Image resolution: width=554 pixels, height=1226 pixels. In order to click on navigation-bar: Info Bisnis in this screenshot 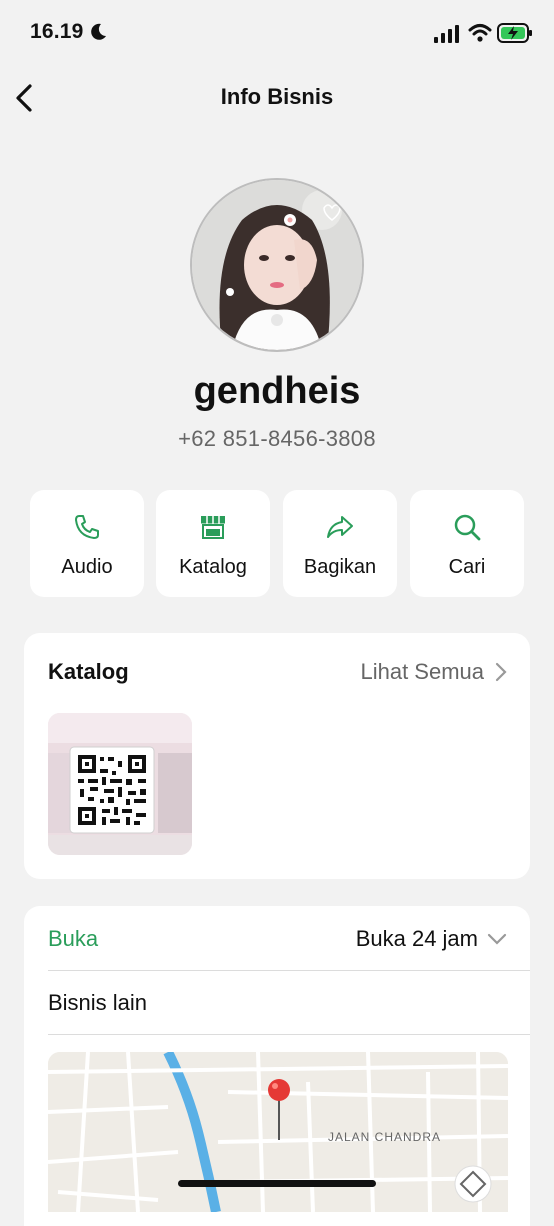, I will do `click(277, 98)`.